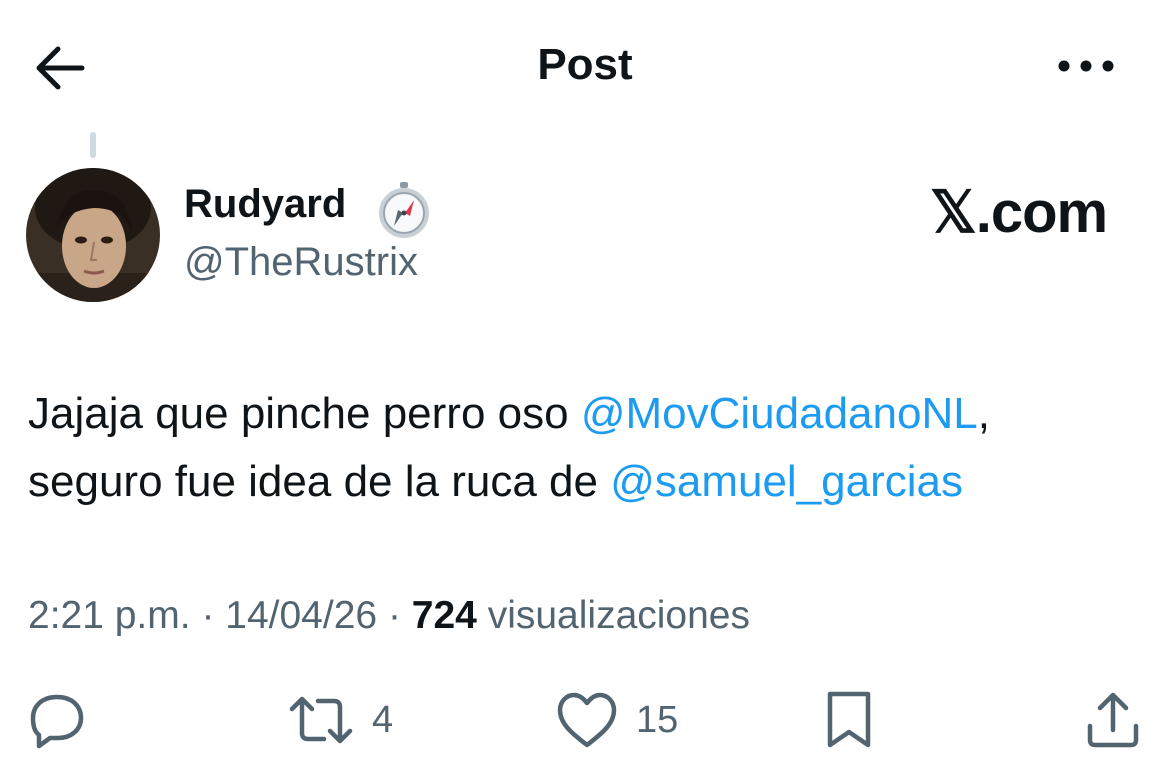  I want to click on repost-button: 4, so click(340, 720).